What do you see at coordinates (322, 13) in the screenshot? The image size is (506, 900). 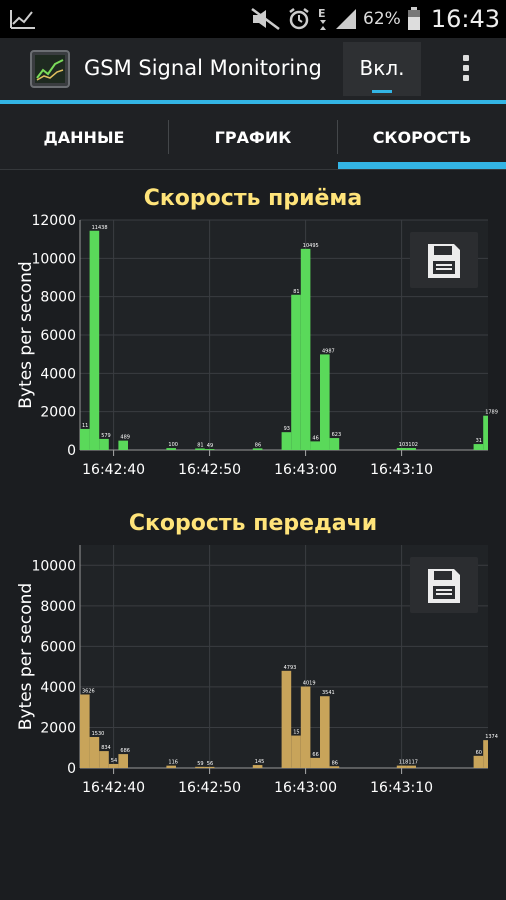 I see `svg-text: E` at bounding box center [322, 13].